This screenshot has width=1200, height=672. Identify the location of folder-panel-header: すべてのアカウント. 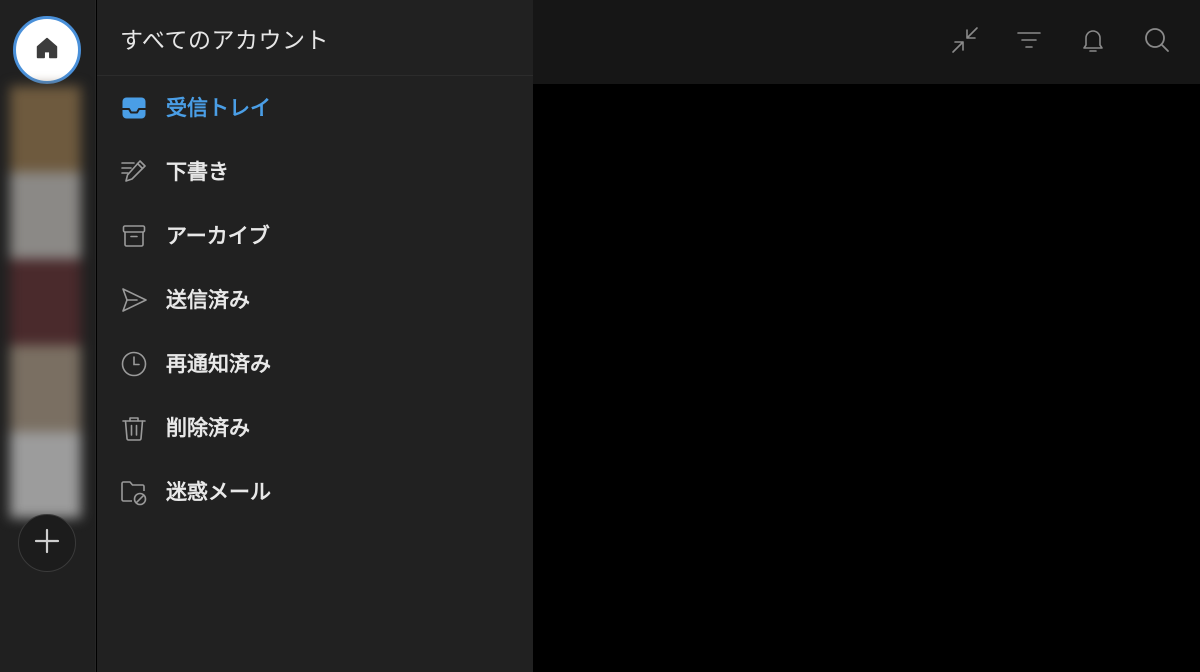
(315, 38).